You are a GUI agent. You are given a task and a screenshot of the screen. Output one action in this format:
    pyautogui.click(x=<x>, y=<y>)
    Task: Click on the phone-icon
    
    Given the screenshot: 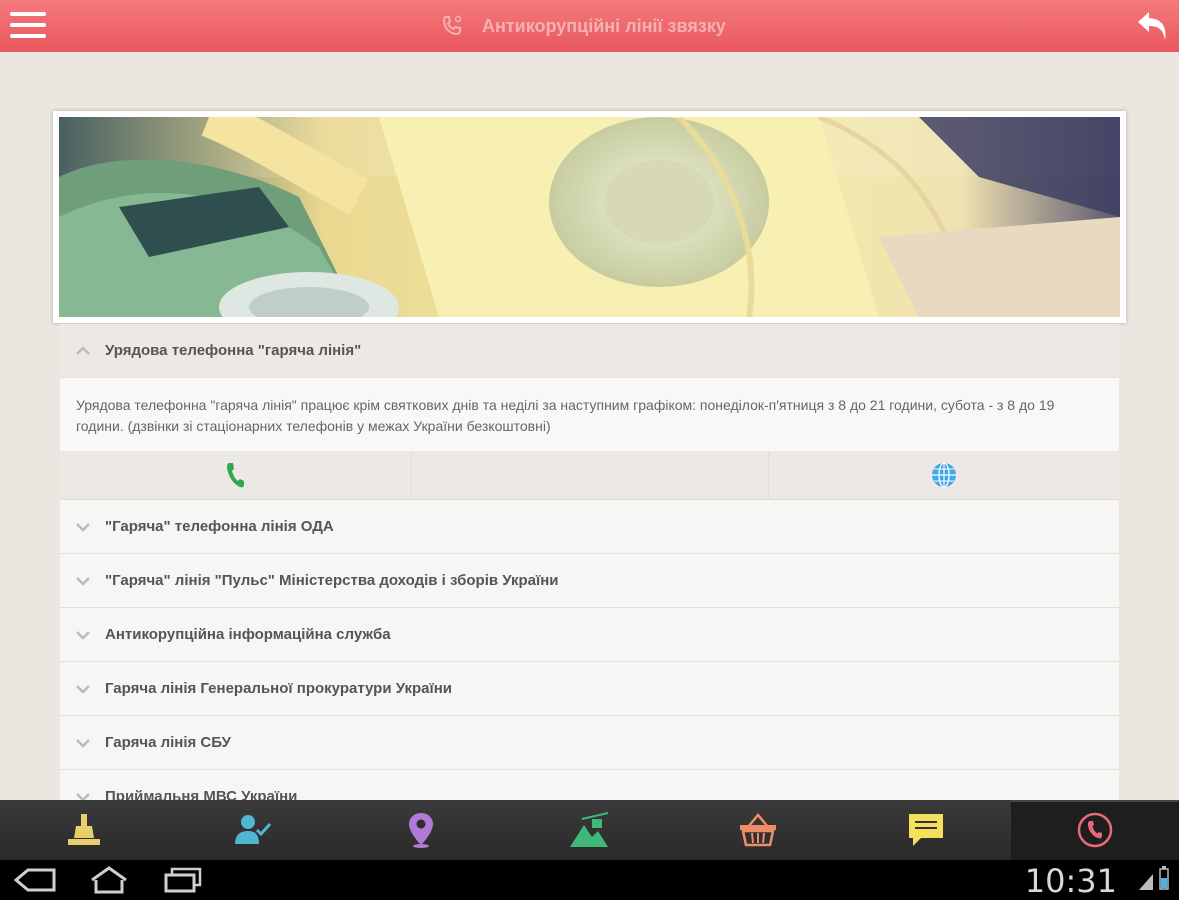 What is the action you would take?
    pyautogui.click(x=452, y=25)
    